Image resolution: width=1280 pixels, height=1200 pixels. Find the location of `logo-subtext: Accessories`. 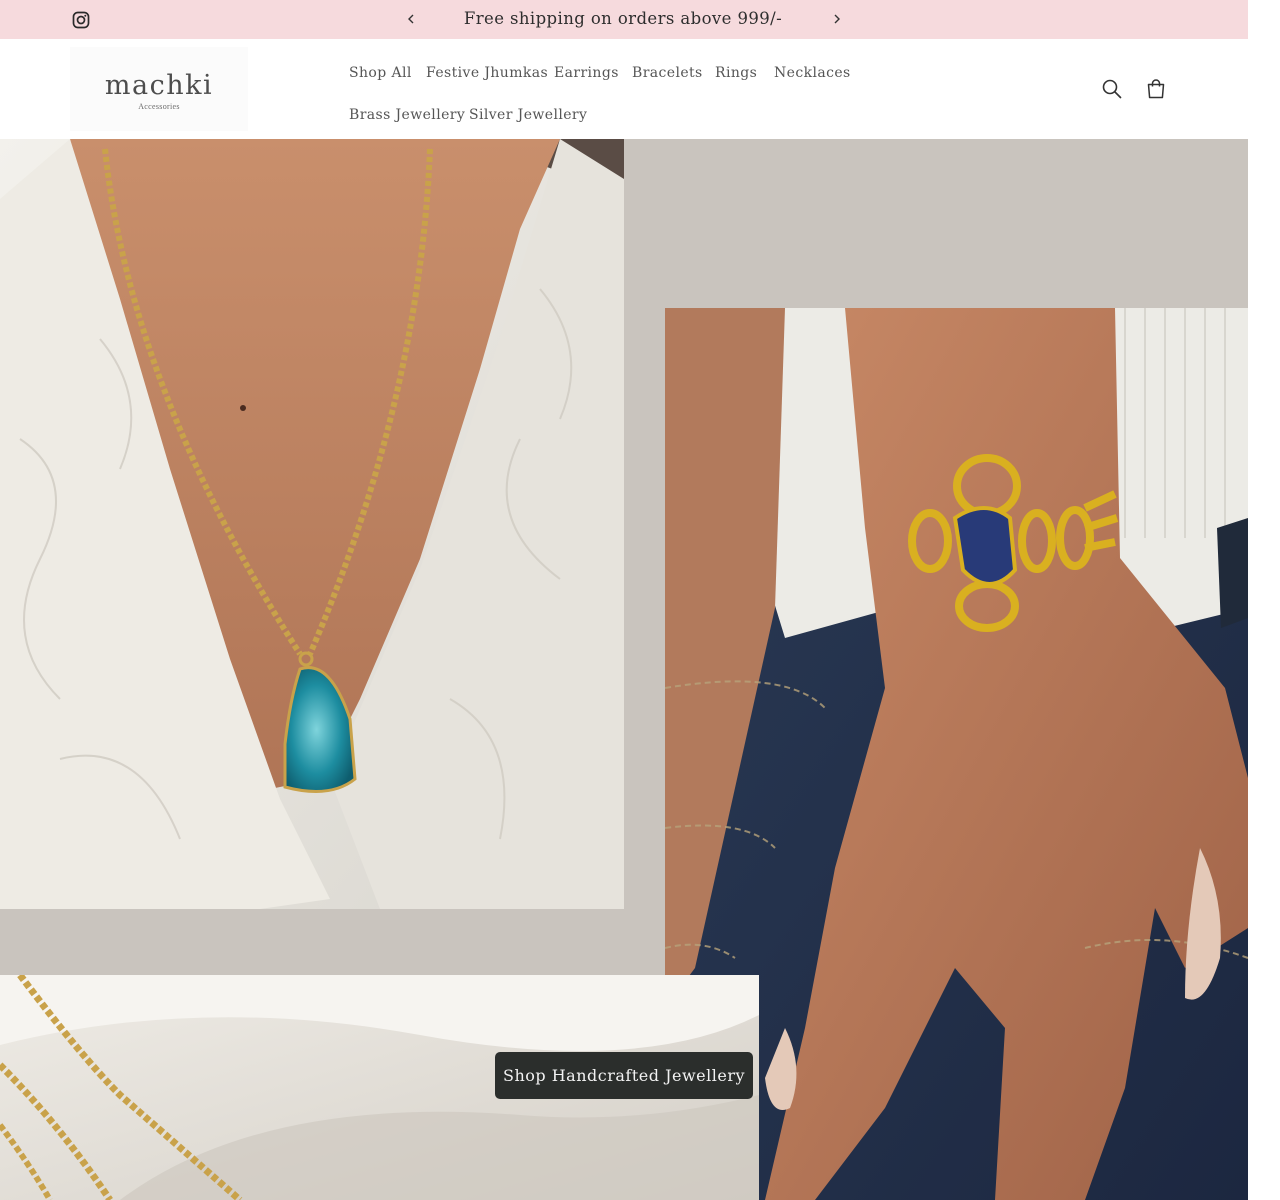

logo-subtext: Accessories is located at coordinates (159, 106).